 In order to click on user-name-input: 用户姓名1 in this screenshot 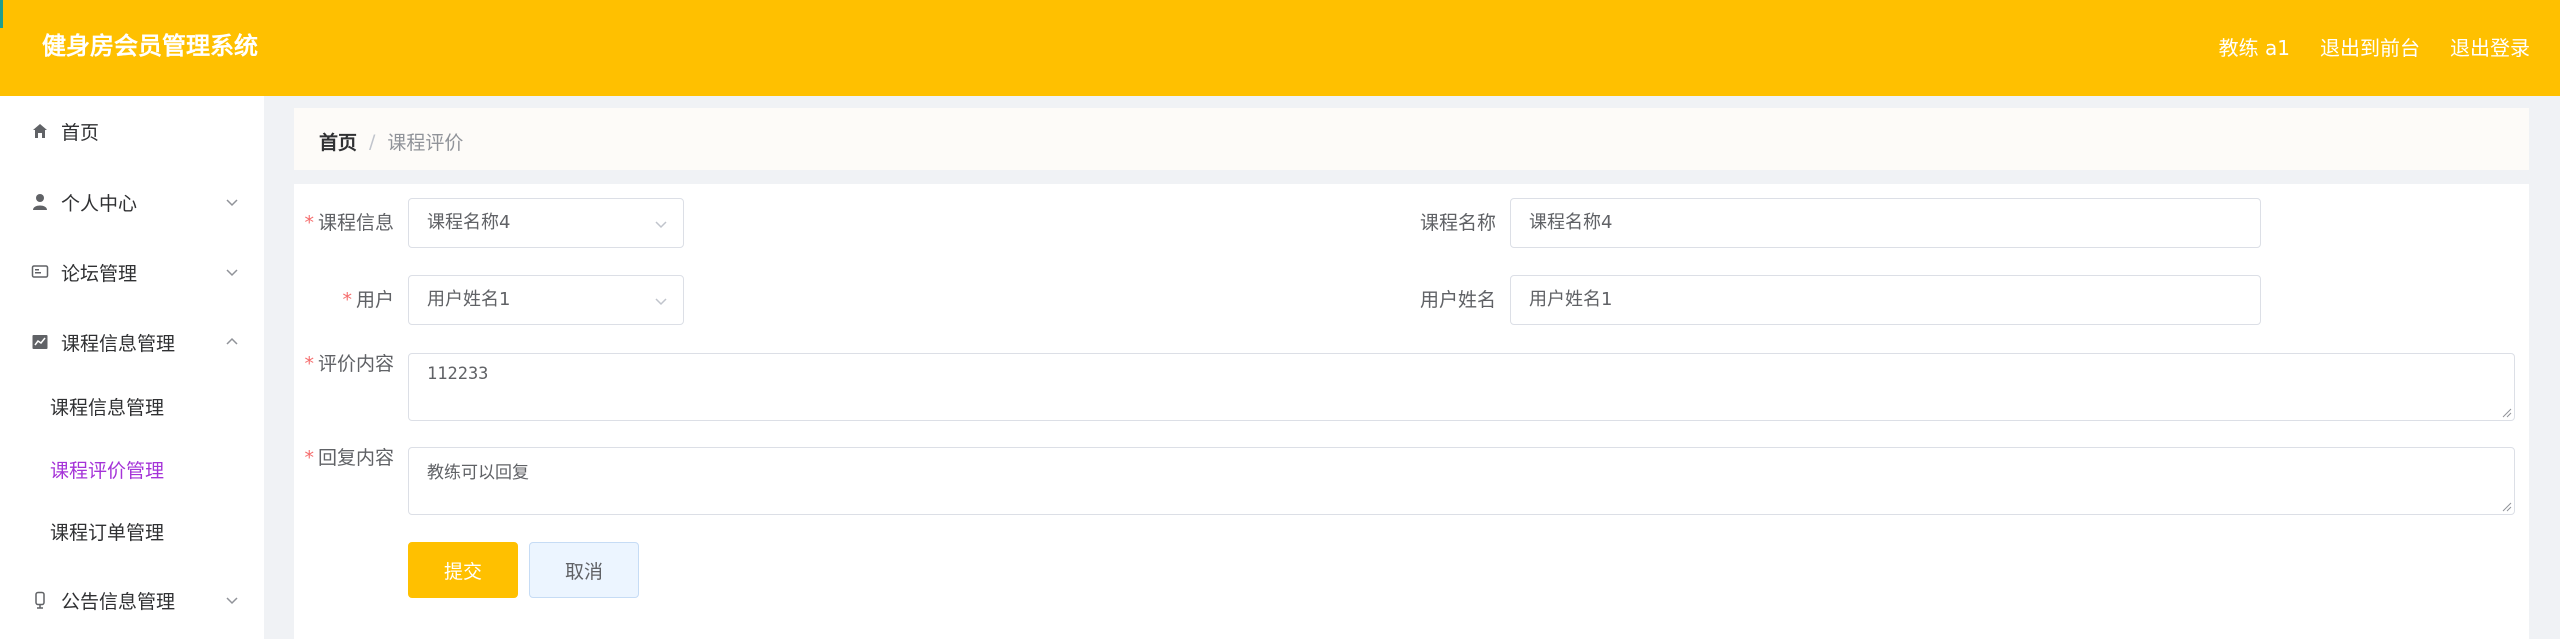, I will do `click(1885, 300)`.